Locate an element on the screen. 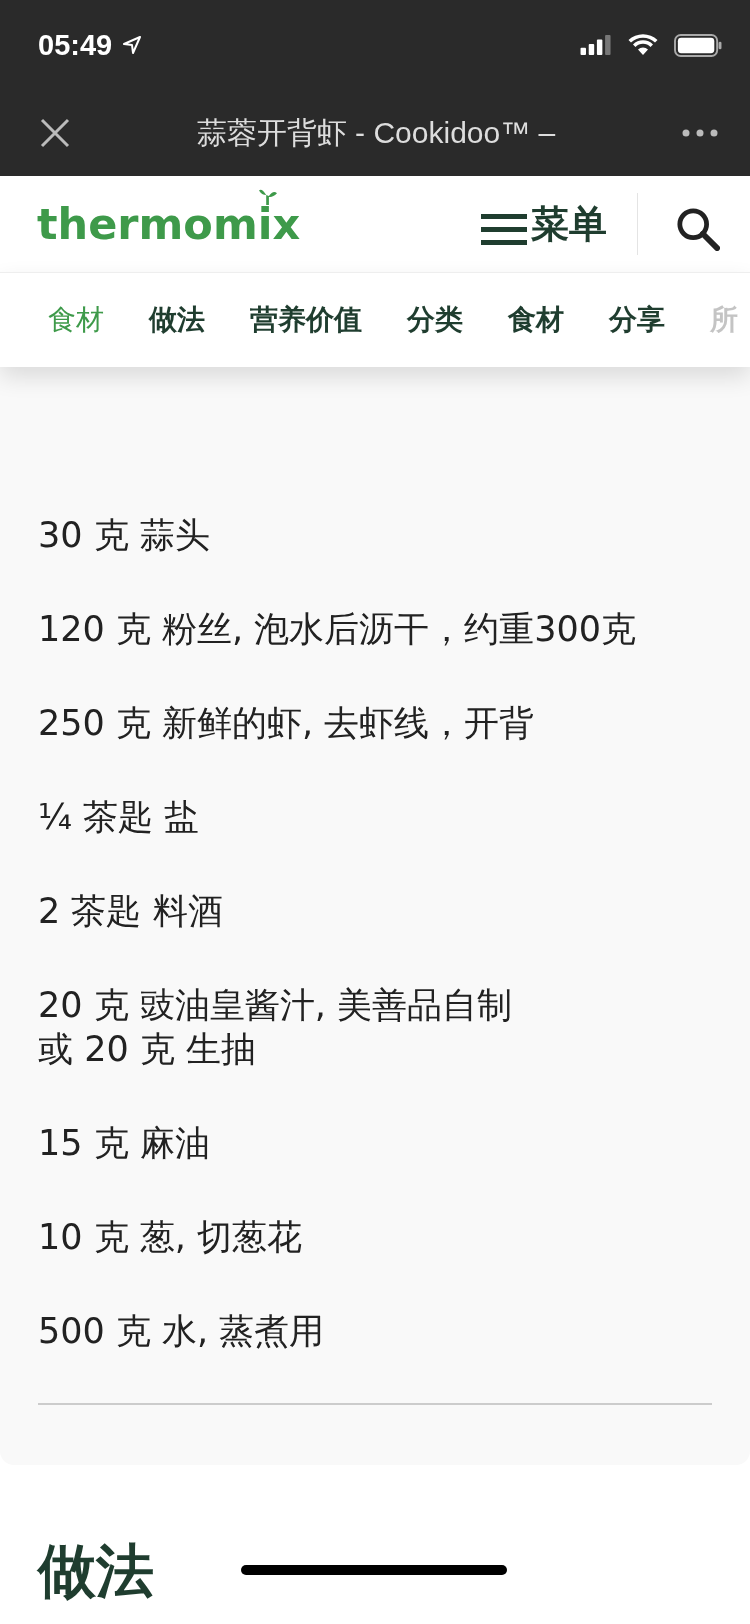 The image size is (750, 1624). wifi-icon is located at coordinates (643, 45).